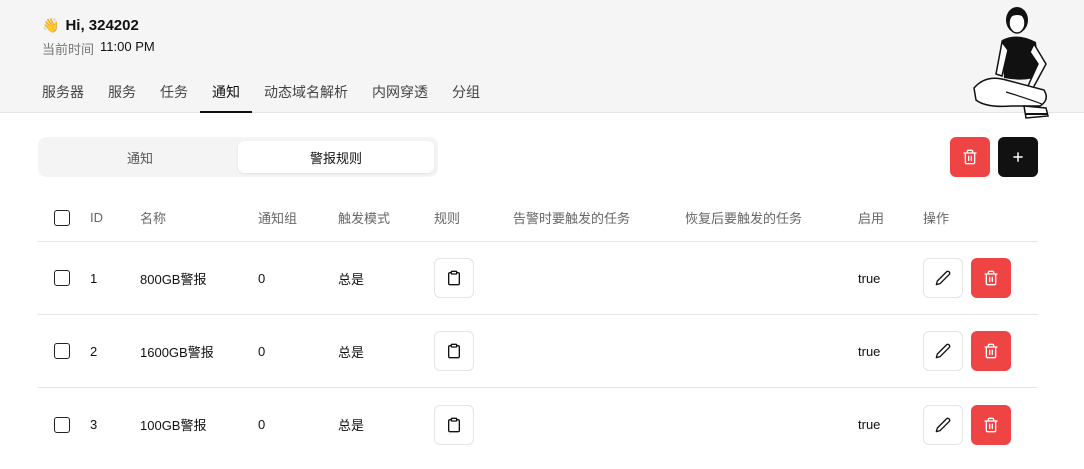  I want to click on cell-id: 2, so click(94, 351).